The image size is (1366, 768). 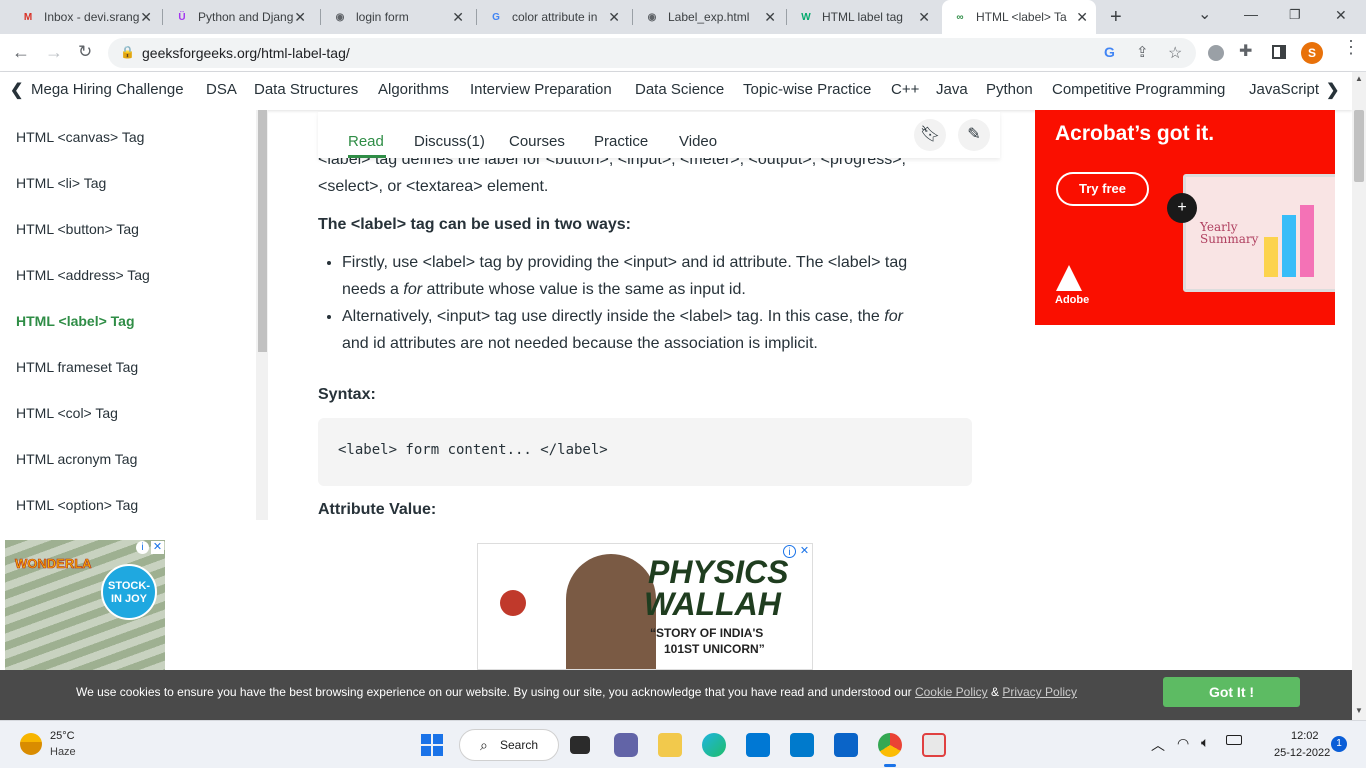 I want to click on sidebar-item: HTML <label> Tag, so click(x=75, y=321).